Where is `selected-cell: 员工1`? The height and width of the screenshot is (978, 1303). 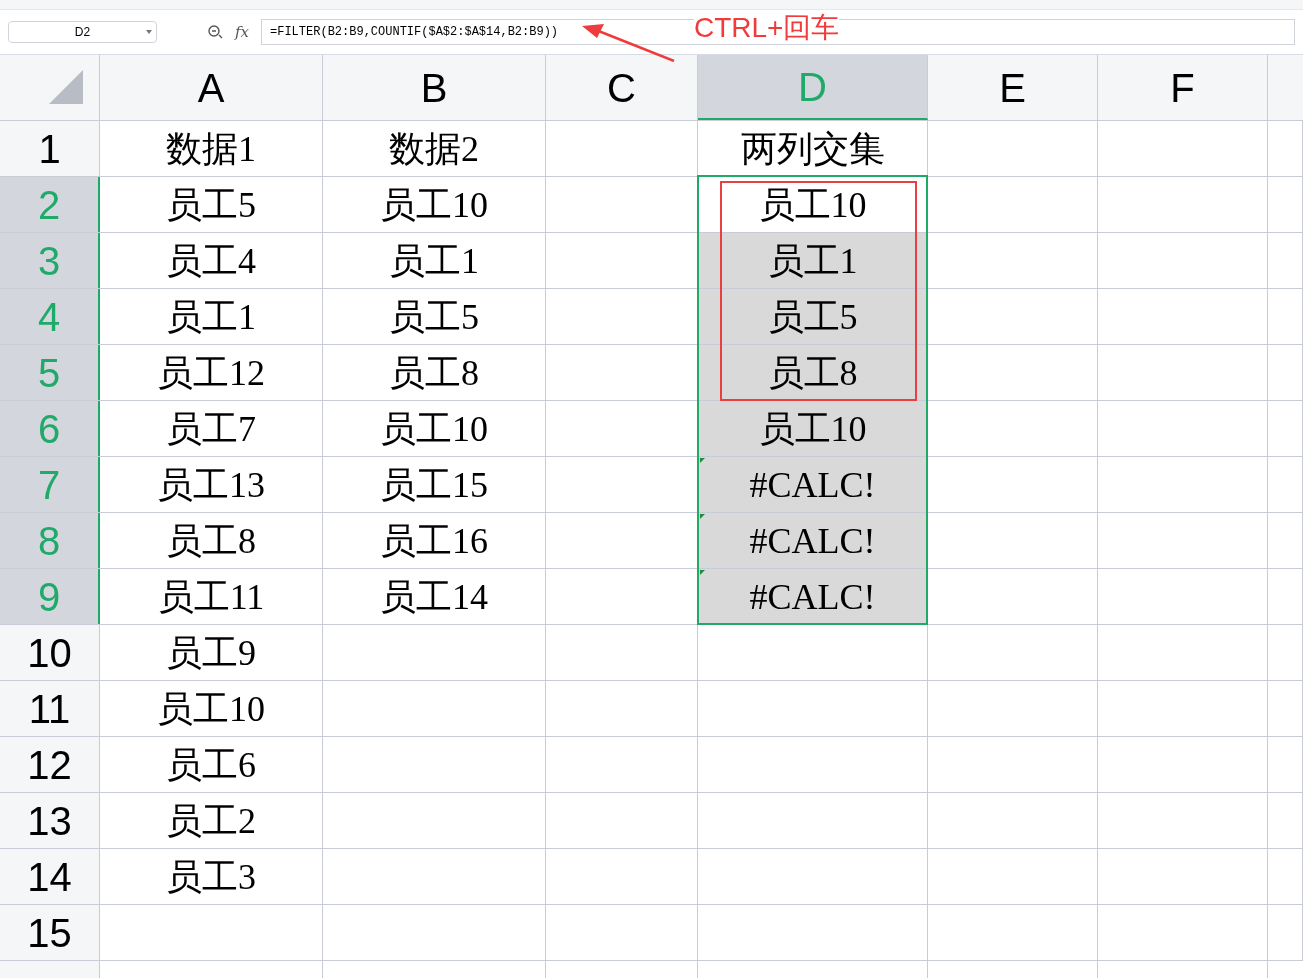 selected-cell: 员工1 is located at coordinates (813, 260).